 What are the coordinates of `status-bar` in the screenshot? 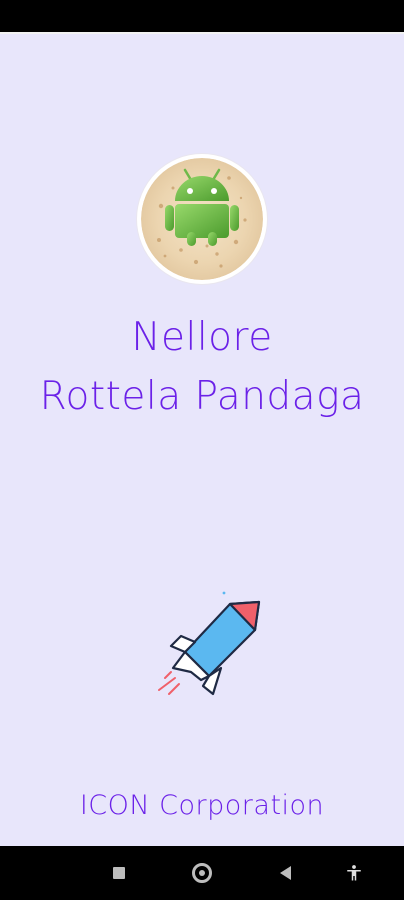 It's located at (202, 16).